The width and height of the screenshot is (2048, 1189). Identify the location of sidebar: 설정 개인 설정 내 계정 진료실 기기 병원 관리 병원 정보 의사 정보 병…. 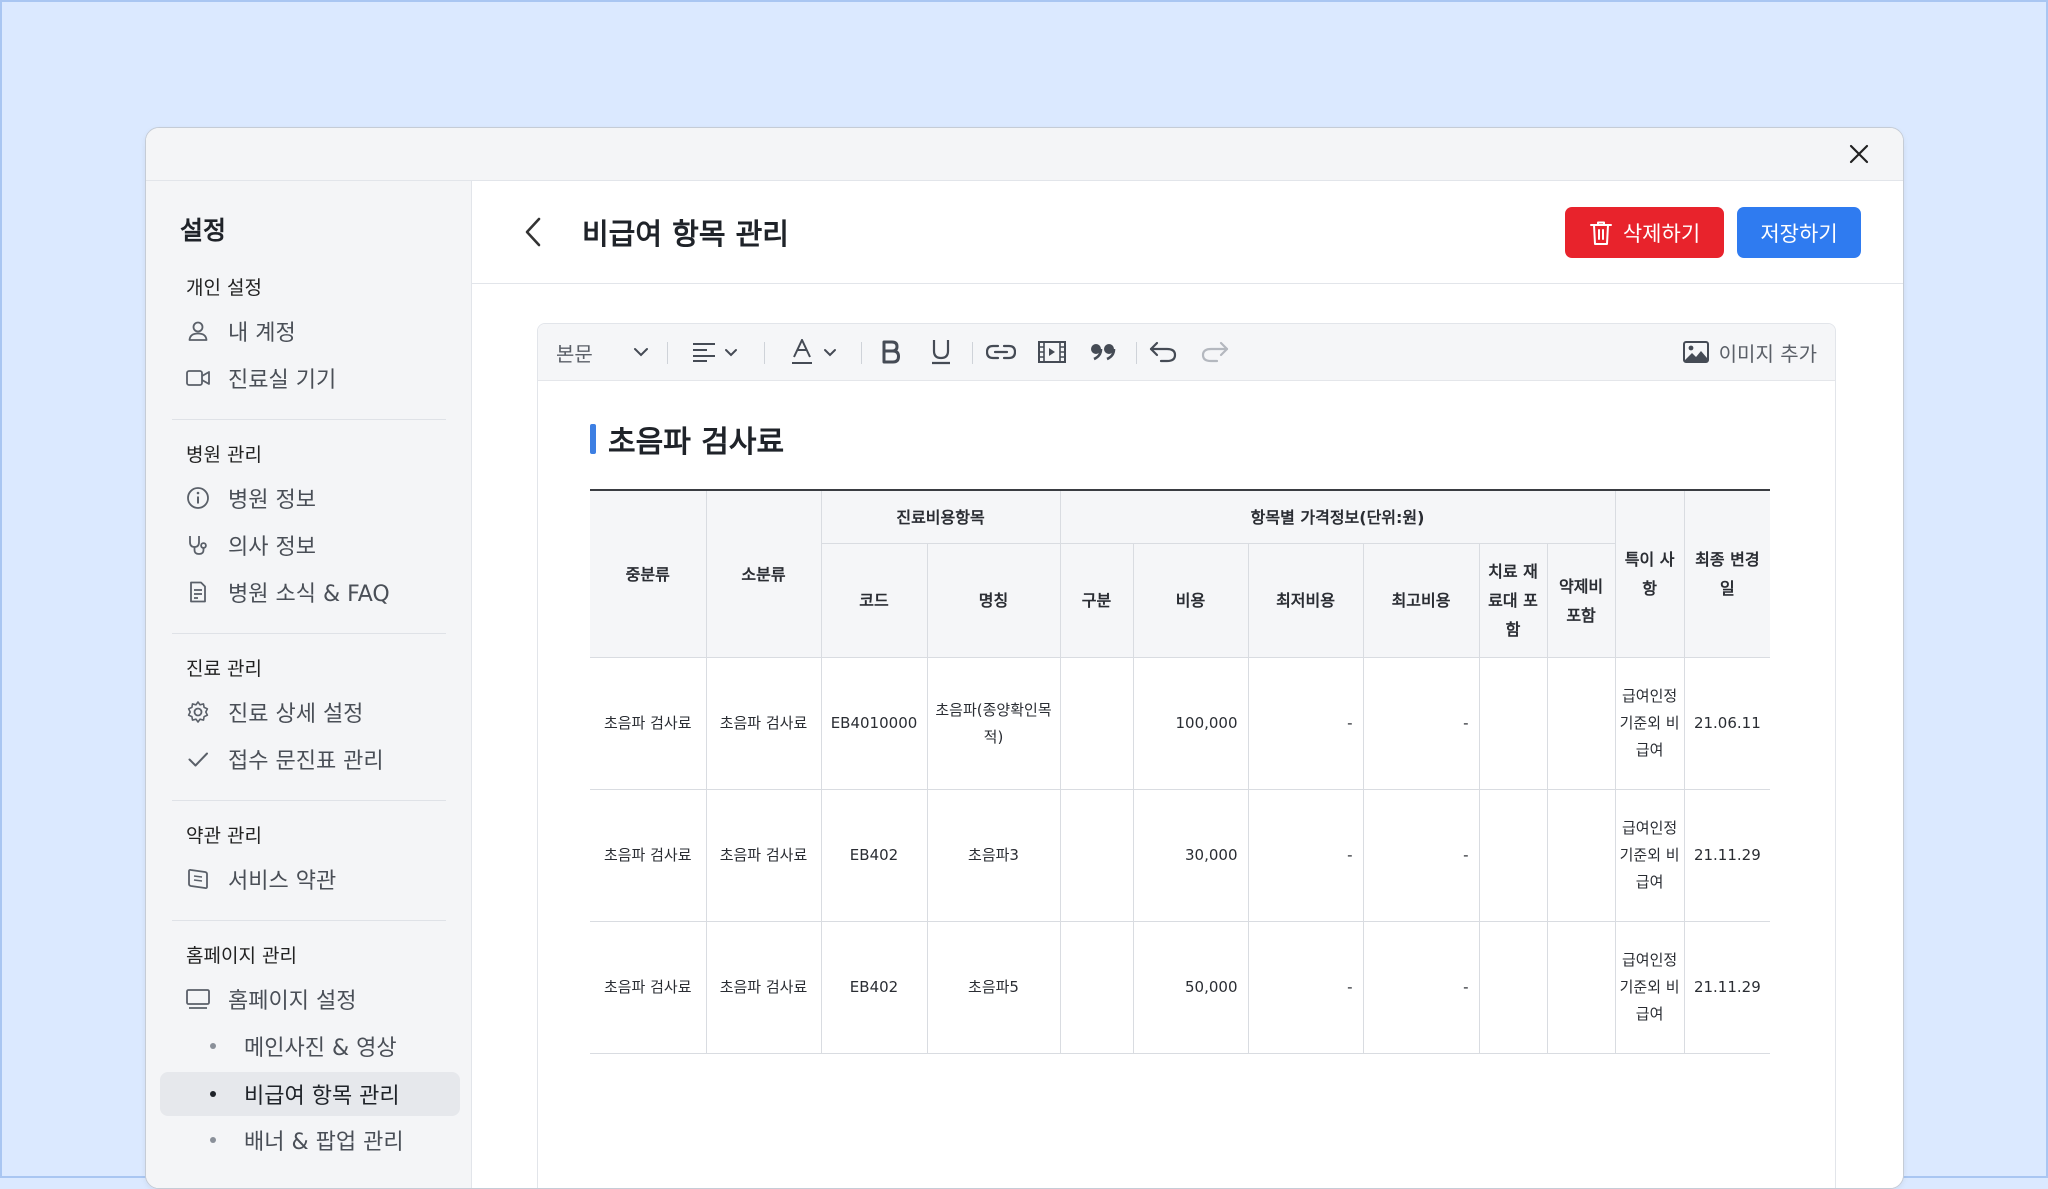
(309, 684).